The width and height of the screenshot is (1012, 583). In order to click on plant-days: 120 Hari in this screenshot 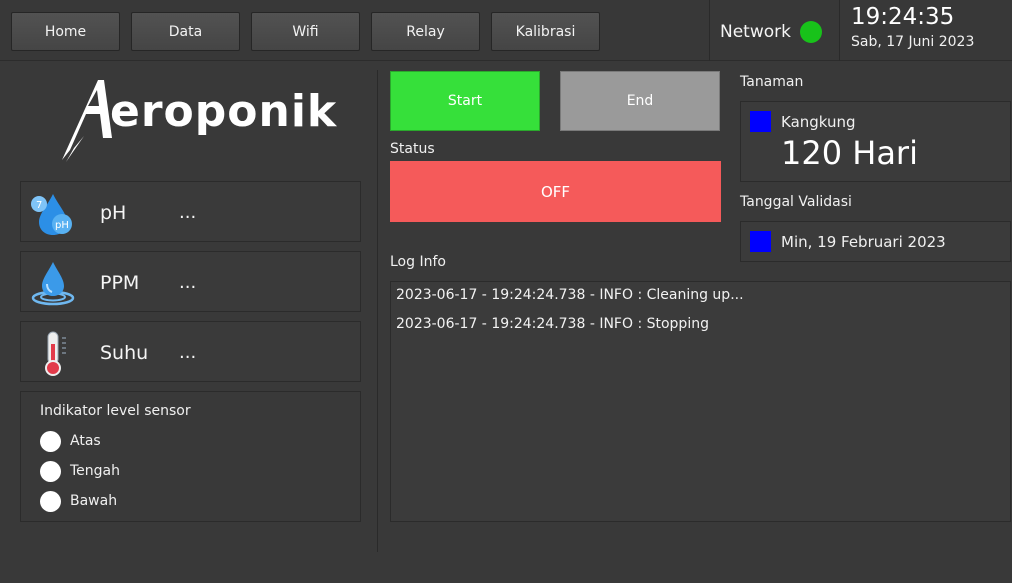, I will do `click(849, 153)`.